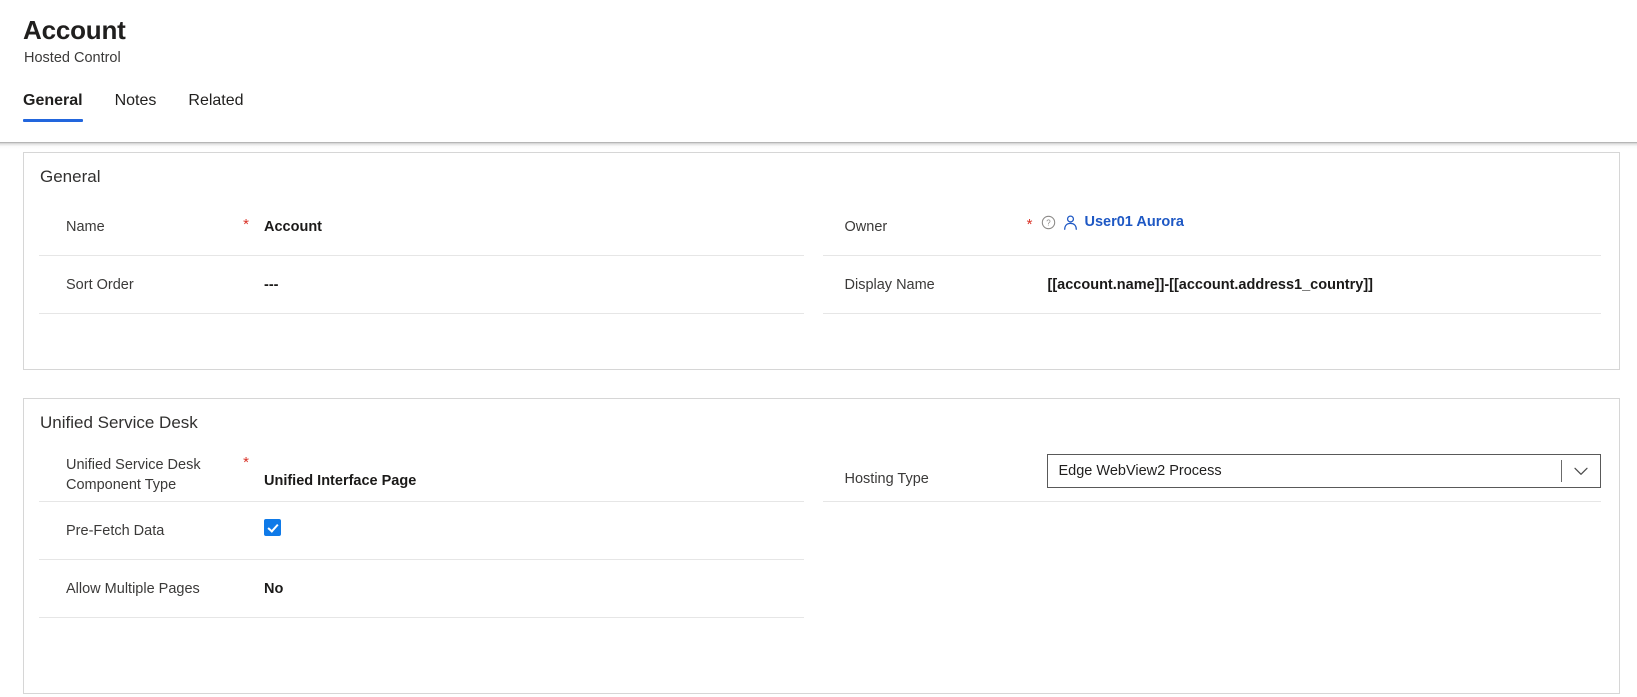 The height and width of the screenshot is (697, 1637). I want to click on hosting-type-dropdown-wrap: Edge WebView2 Process, so click(1319, 466).